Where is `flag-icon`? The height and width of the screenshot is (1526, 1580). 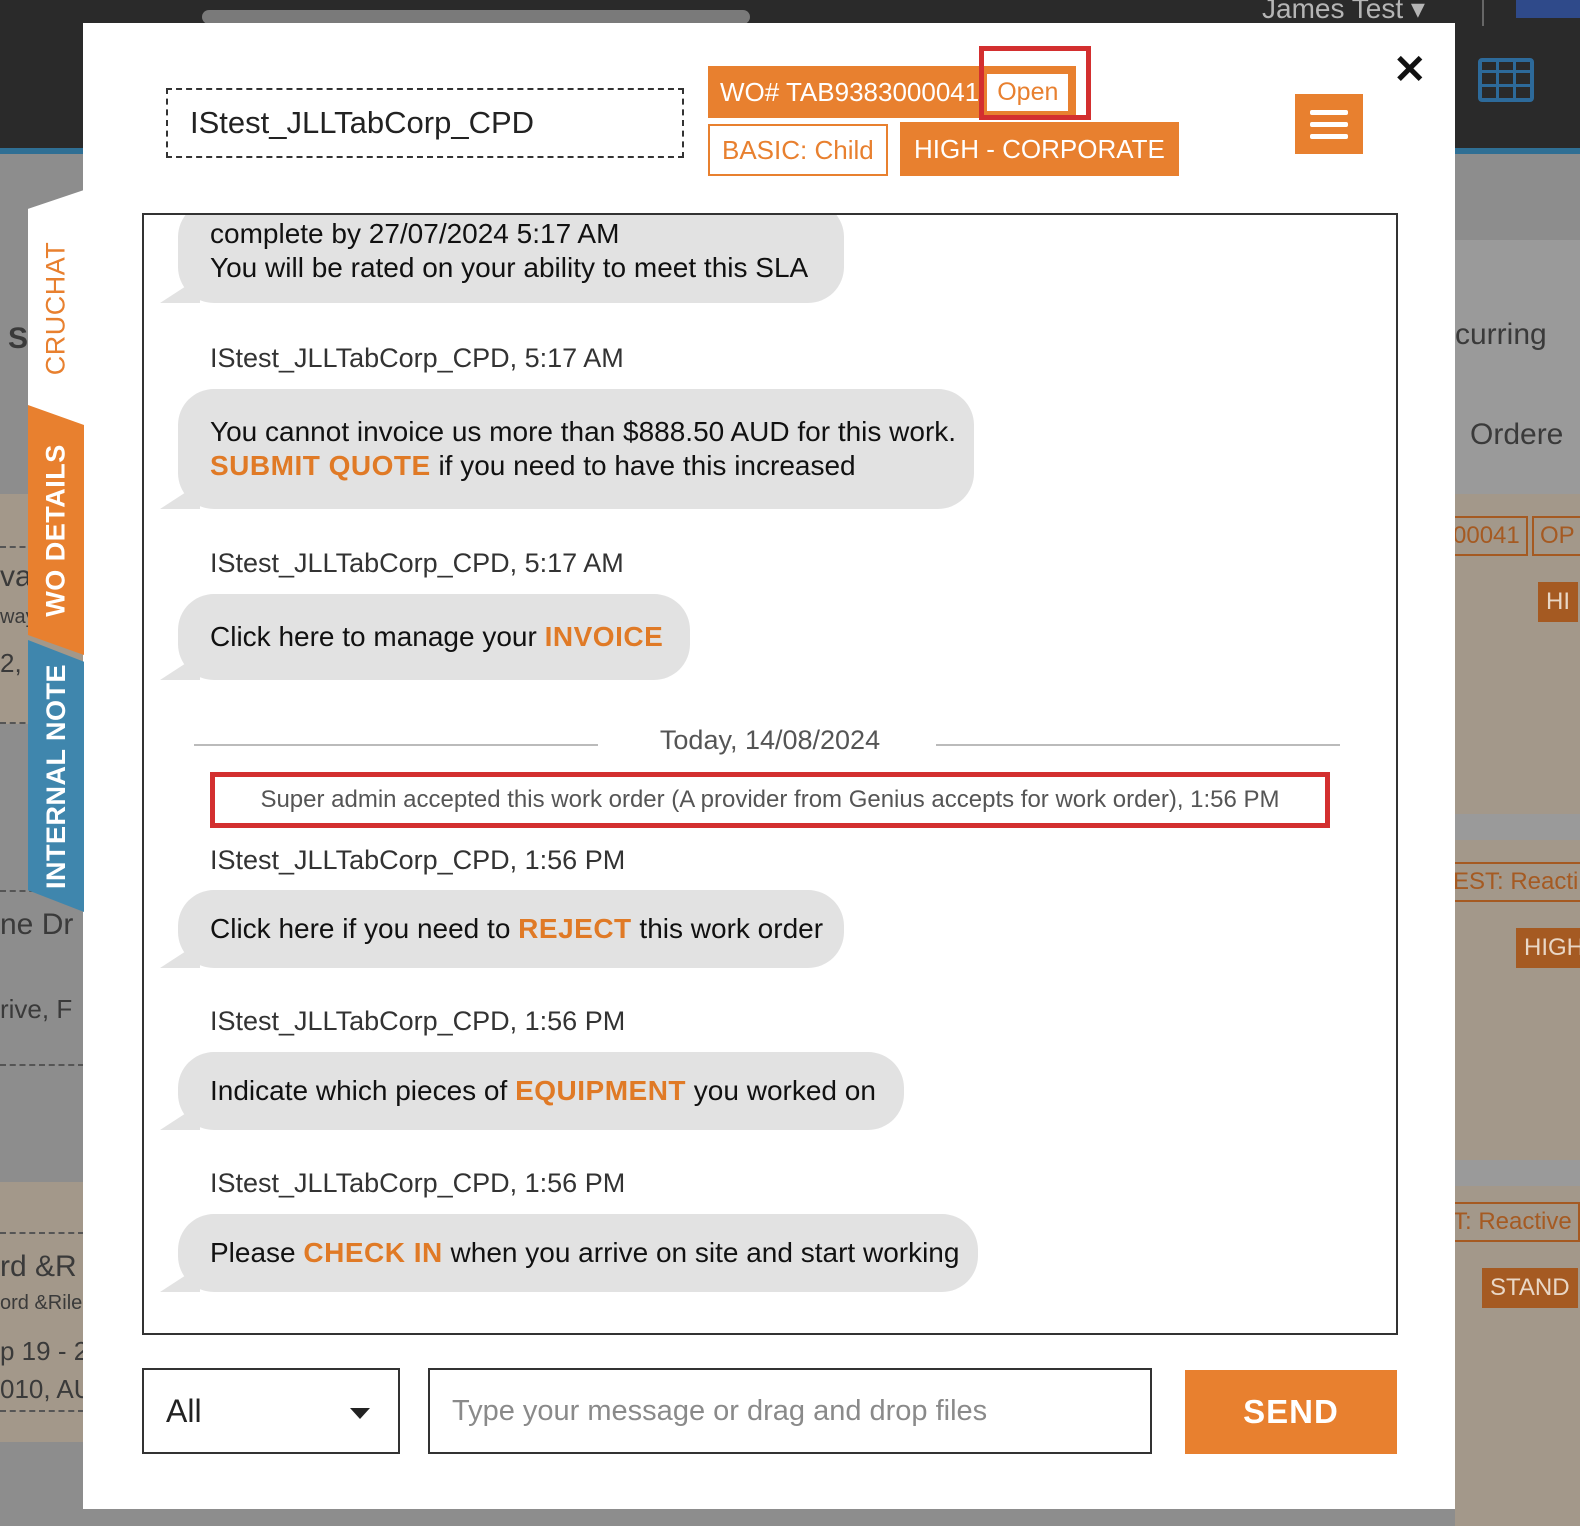 flag-icon is located at coordinates (1548, 9).